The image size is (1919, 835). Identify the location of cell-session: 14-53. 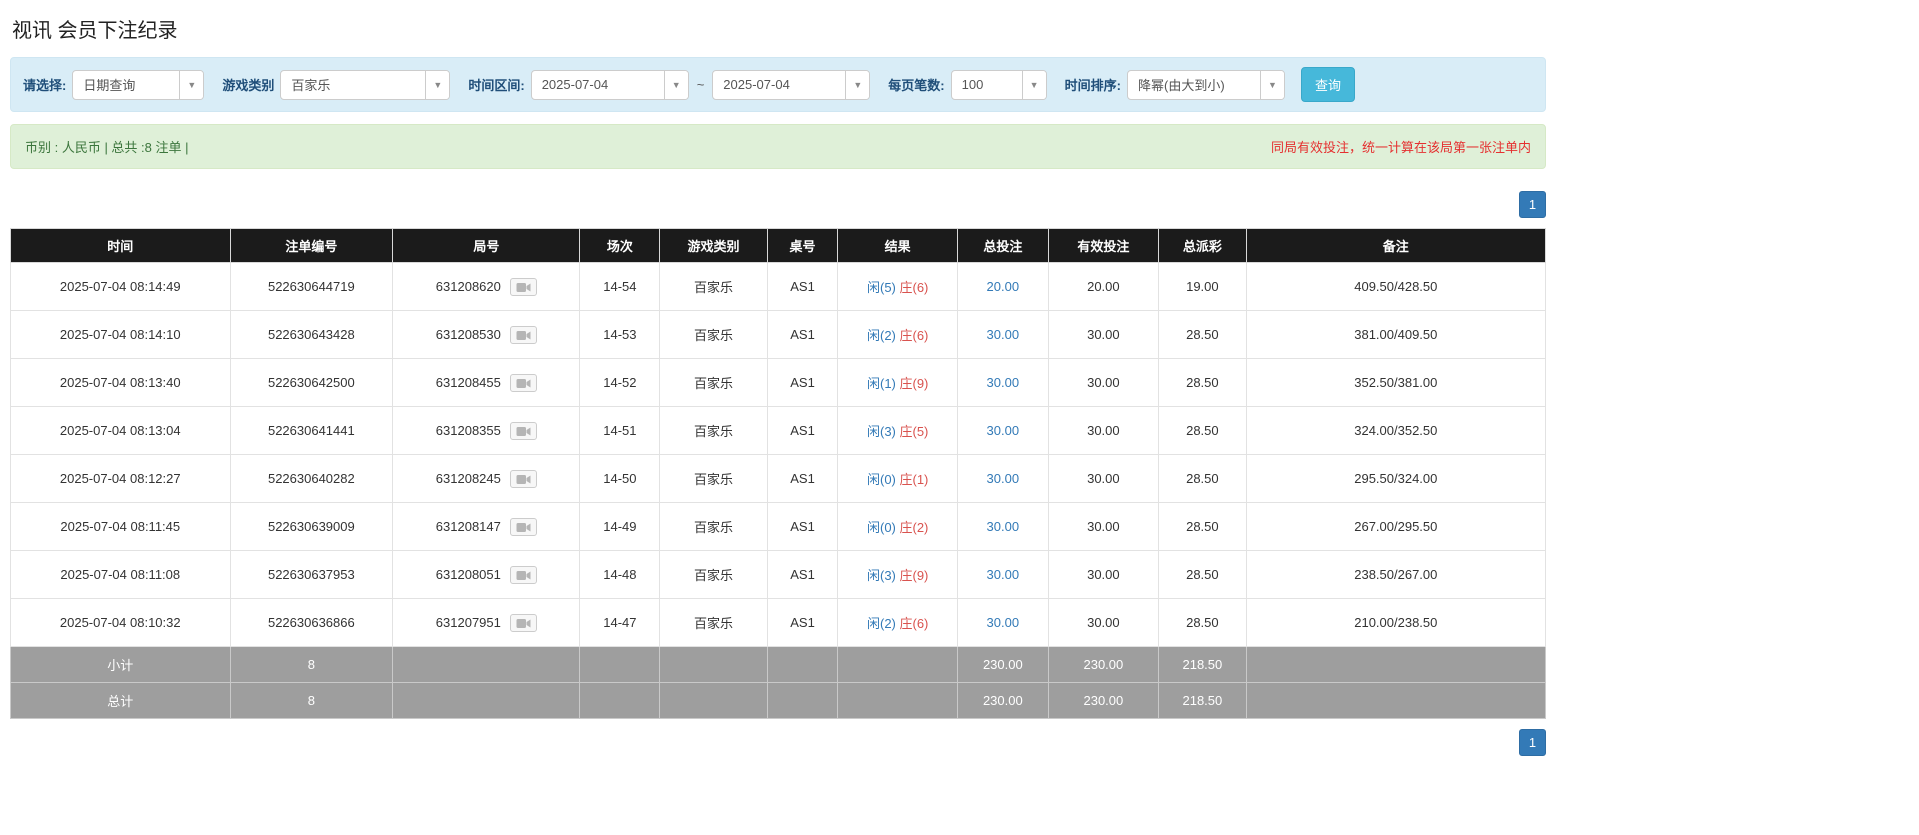
(620, 334).